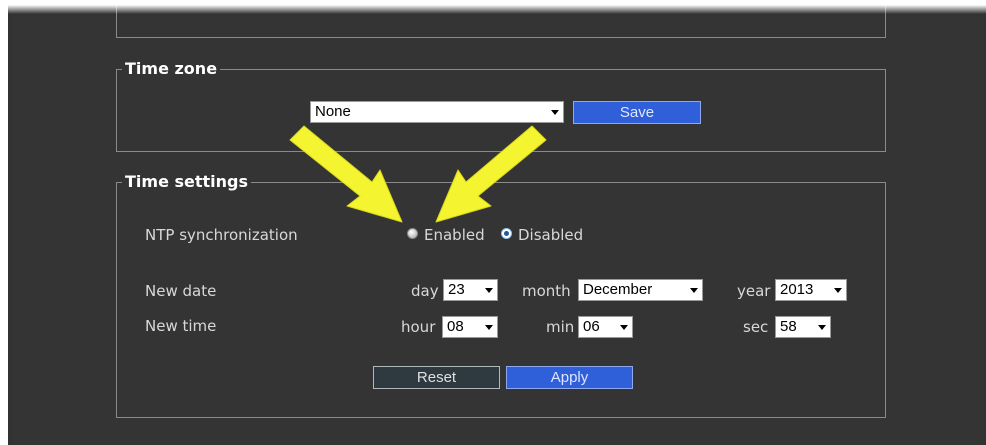 The height and width of the screenshot is (445, 986). Describe the element at coordinates (550, 235) in the screenshot. I see `ntp-disabled-label: Disabled` at that location.